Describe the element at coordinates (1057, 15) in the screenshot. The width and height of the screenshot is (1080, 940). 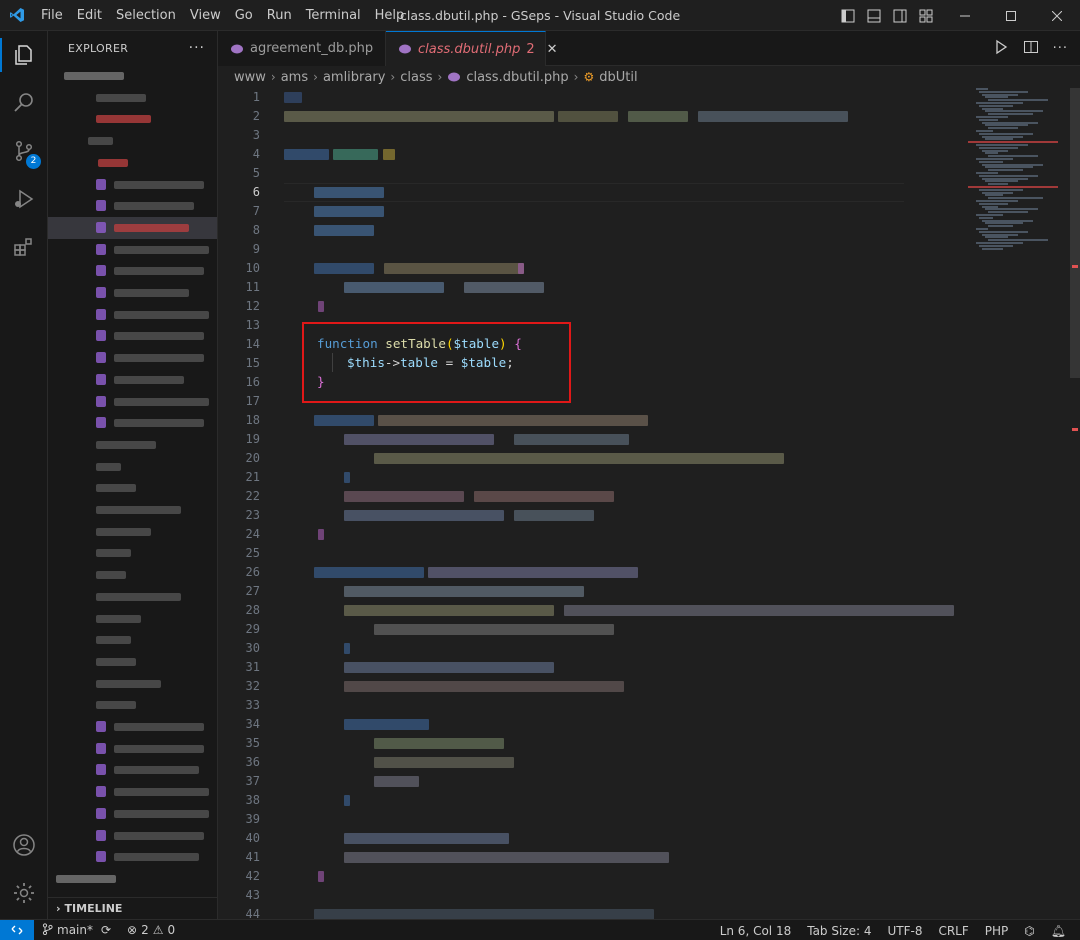
I see `close-window-icon` at that location.